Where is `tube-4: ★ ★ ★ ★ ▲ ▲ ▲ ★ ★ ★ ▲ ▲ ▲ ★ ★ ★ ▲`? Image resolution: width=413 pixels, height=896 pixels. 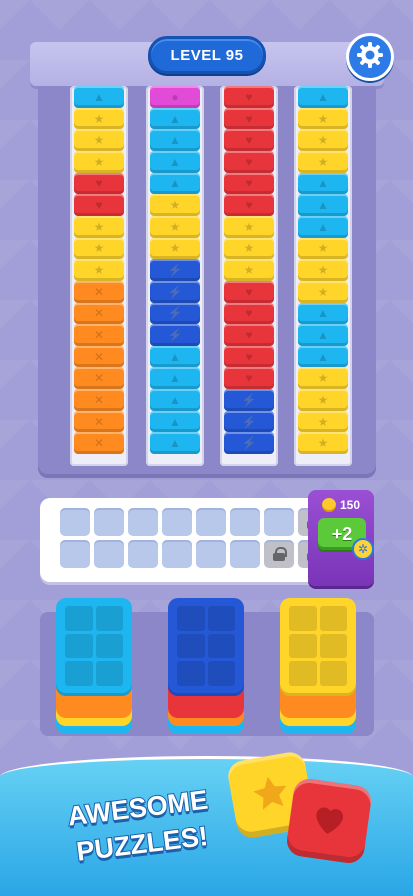 tube-4: ★ ★ ★ ★ ▲ ▲ ▲ ★ ★ ★ ▲ ▲ ▲ ★ ★ ★ ▲ is located at coordinates (323, 276).